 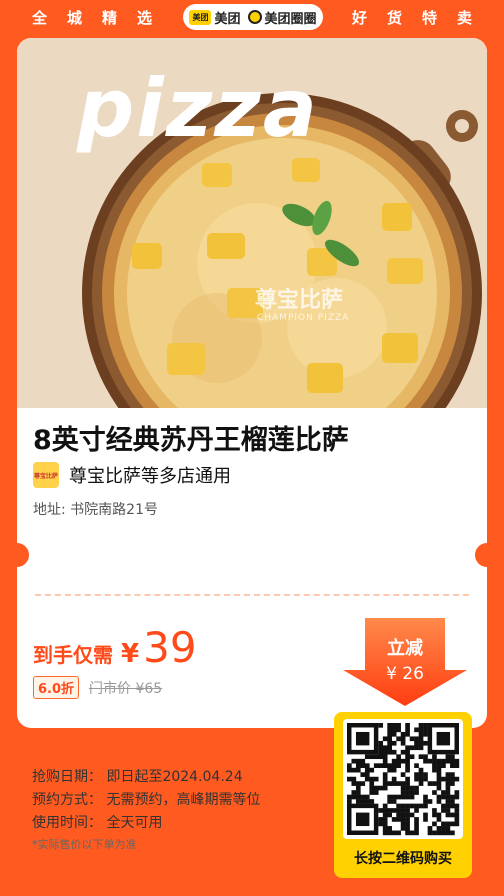 I want to click on store-logo: 尊宝比萨, so click(x=46, y=475).